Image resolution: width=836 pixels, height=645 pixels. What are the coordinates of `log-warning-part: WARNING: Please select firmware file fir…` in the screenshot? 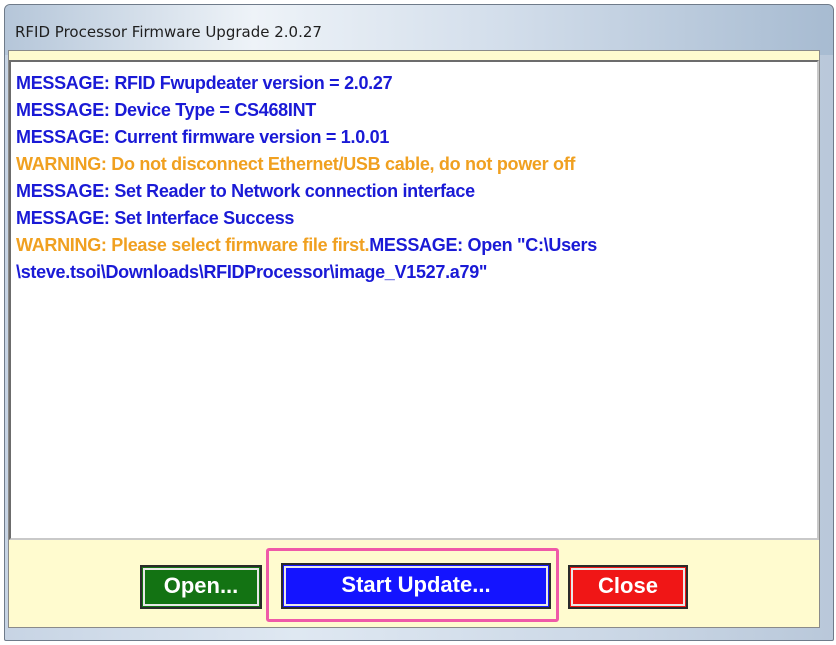 It's located at (193, 245).